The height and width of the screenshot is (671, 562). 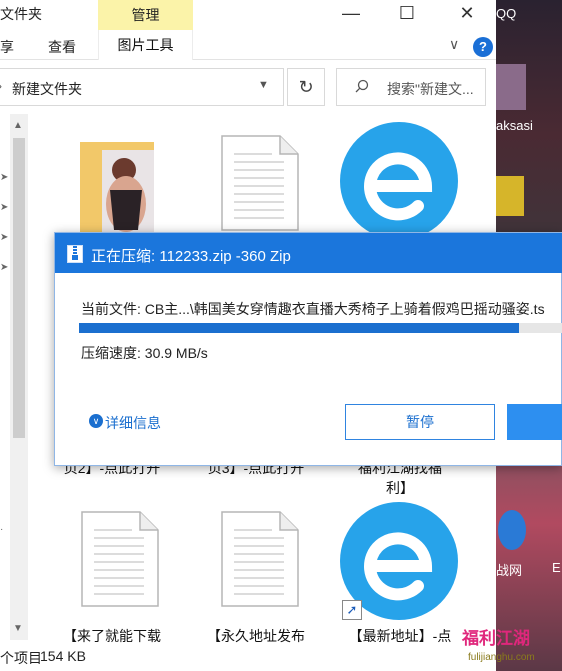 I want to click on cancel-button, so click(x=534, y=422).